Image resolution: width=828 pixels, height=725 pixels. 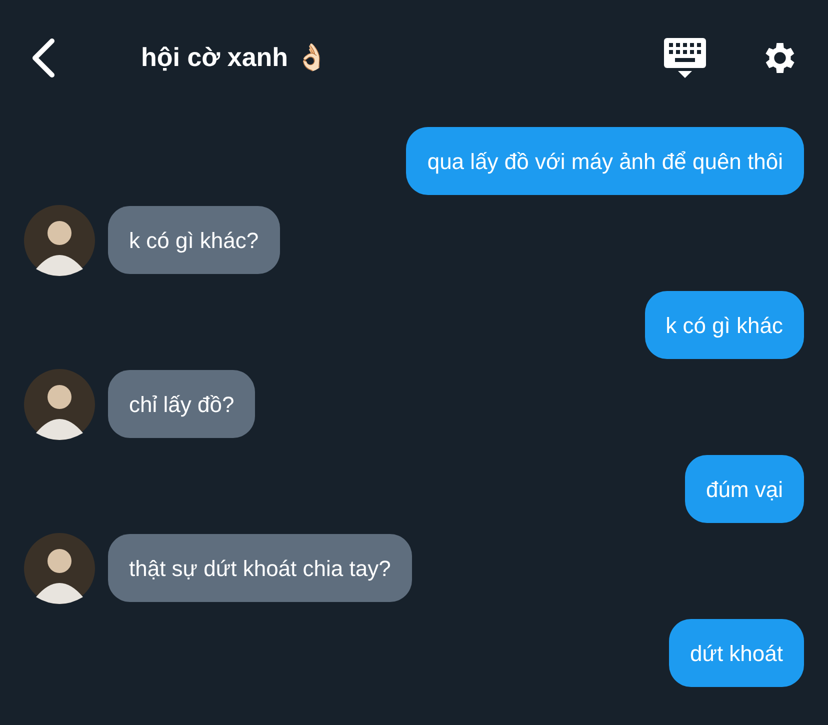 What do you see at coordinates (260, 568) in the screenshot?
I see `received-message: thật sự dứt khoát chia tay?` at bounding box center [260, 568].